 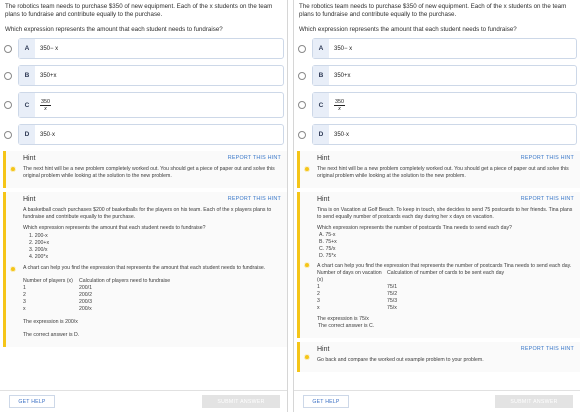 I want to click on hint-text: The expression is 200/x, so click(x=50, y=322).